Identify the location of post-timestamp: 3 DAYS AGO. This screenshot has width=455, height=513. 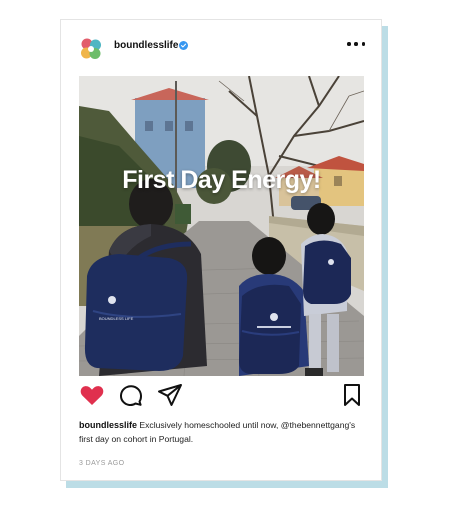
(102, 463).